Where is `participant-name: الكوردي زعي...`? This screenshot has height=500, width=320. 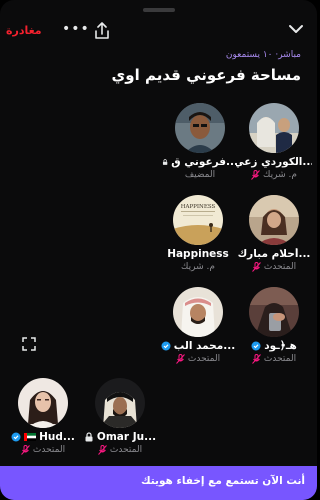 participant-name: الكوردي زعي... is located at coordinates (274, 162).